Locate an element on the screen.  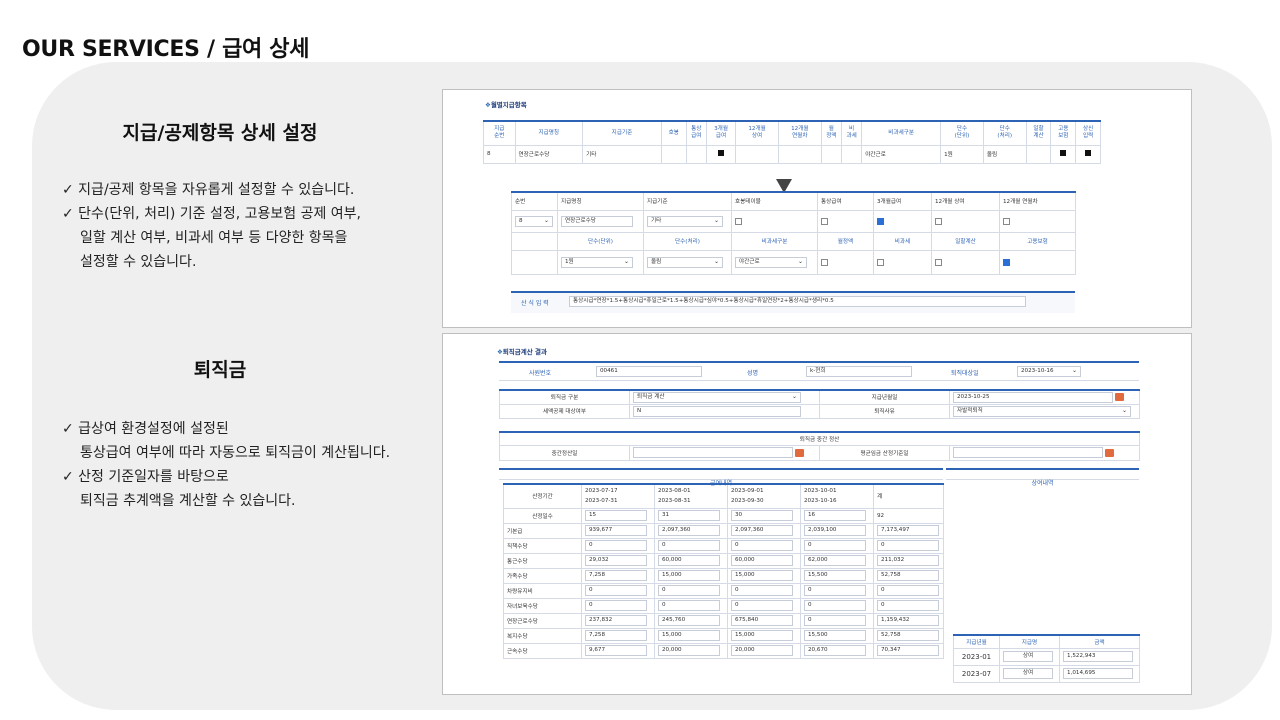
amount-input: 2,039,100 is located at coordinates (835, 530).